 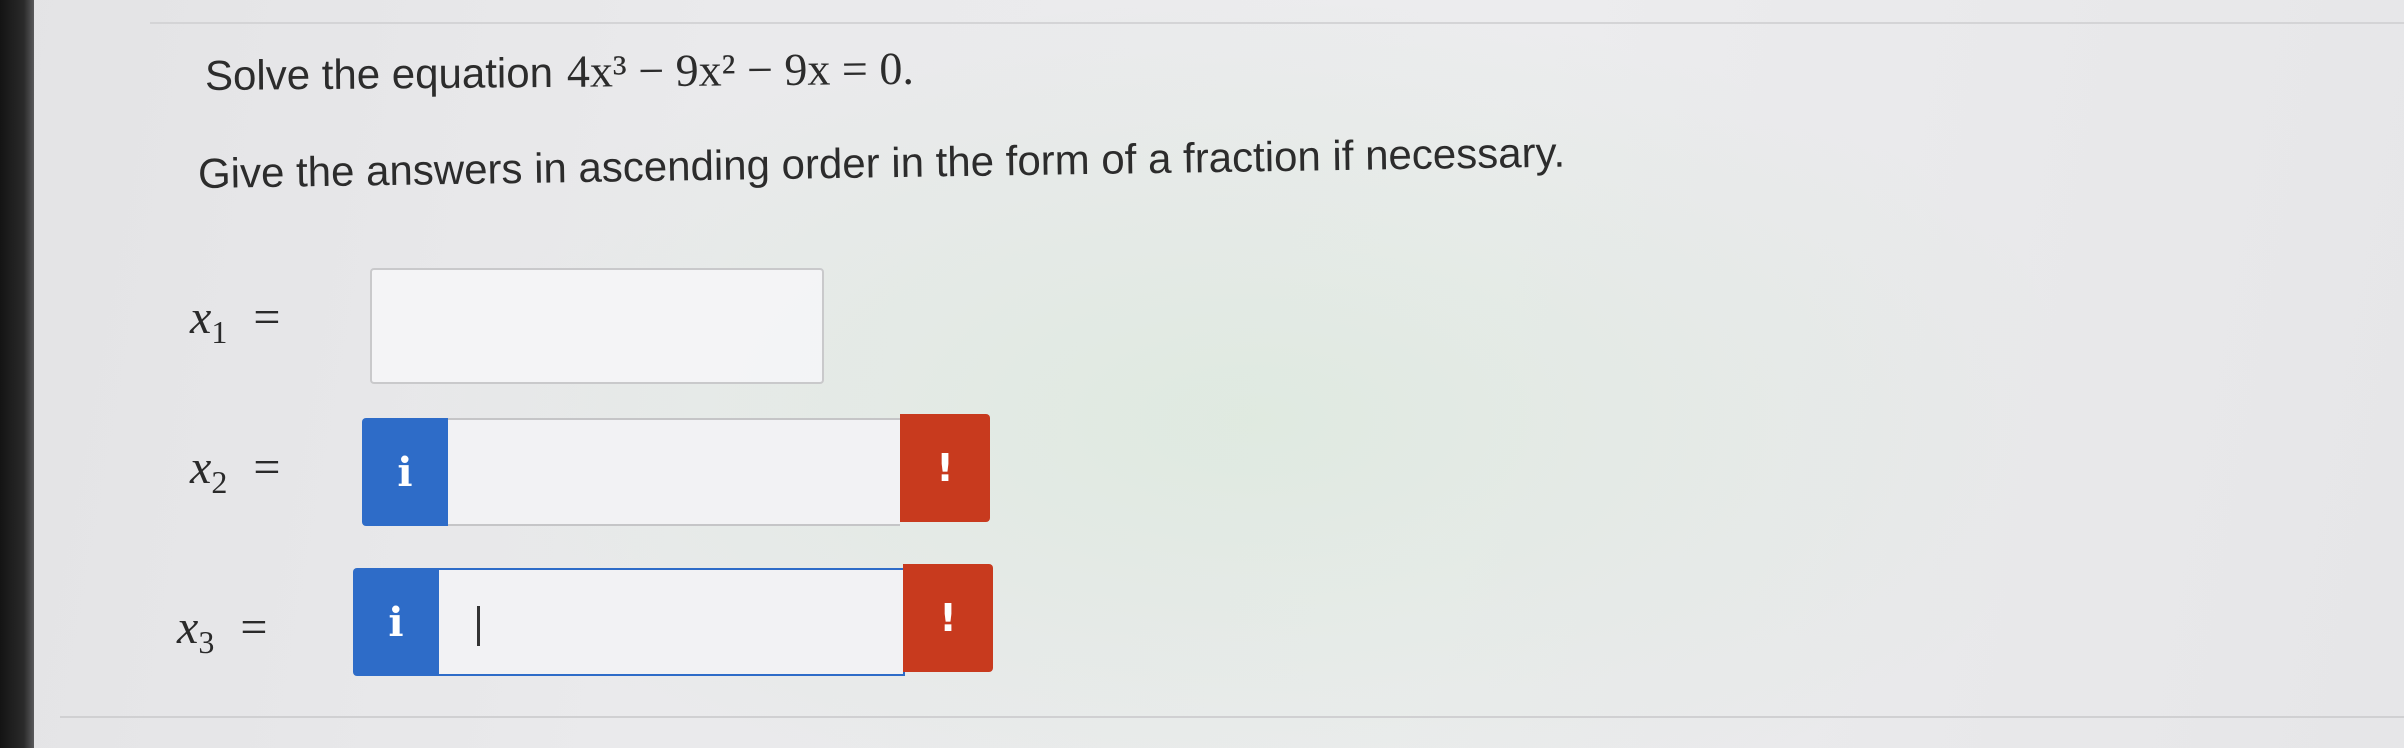 What do you see at coordinates (559, 71) in the screenshot?
I see `question-text: Solve the equation 4x³ − 9x² − 9x = 0.` at bounding box center [559, 71].